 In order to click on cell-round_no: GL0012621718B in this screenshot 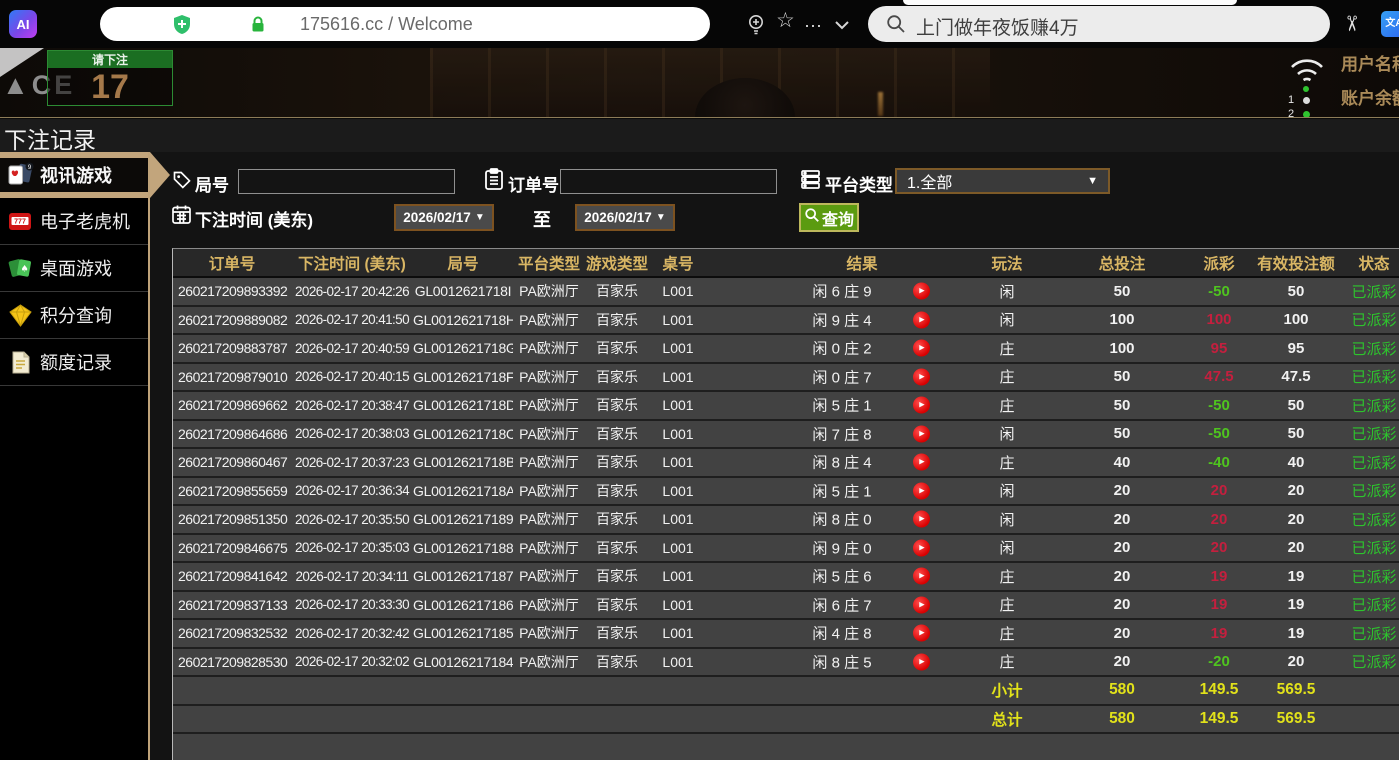, I will do `click(463, 462)`.